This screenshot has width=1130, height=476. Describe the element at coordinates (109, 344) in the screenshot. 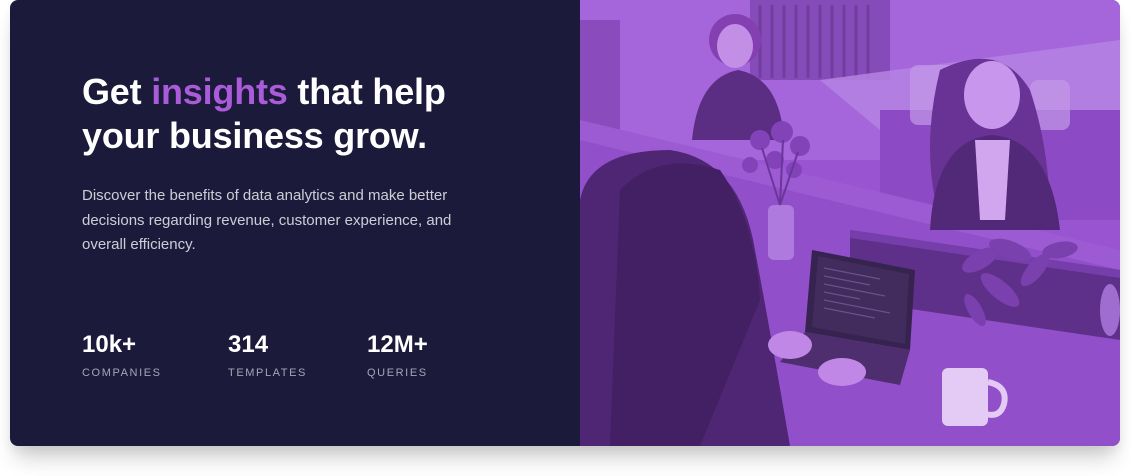

I see `stat-value: 10k+` at that location.